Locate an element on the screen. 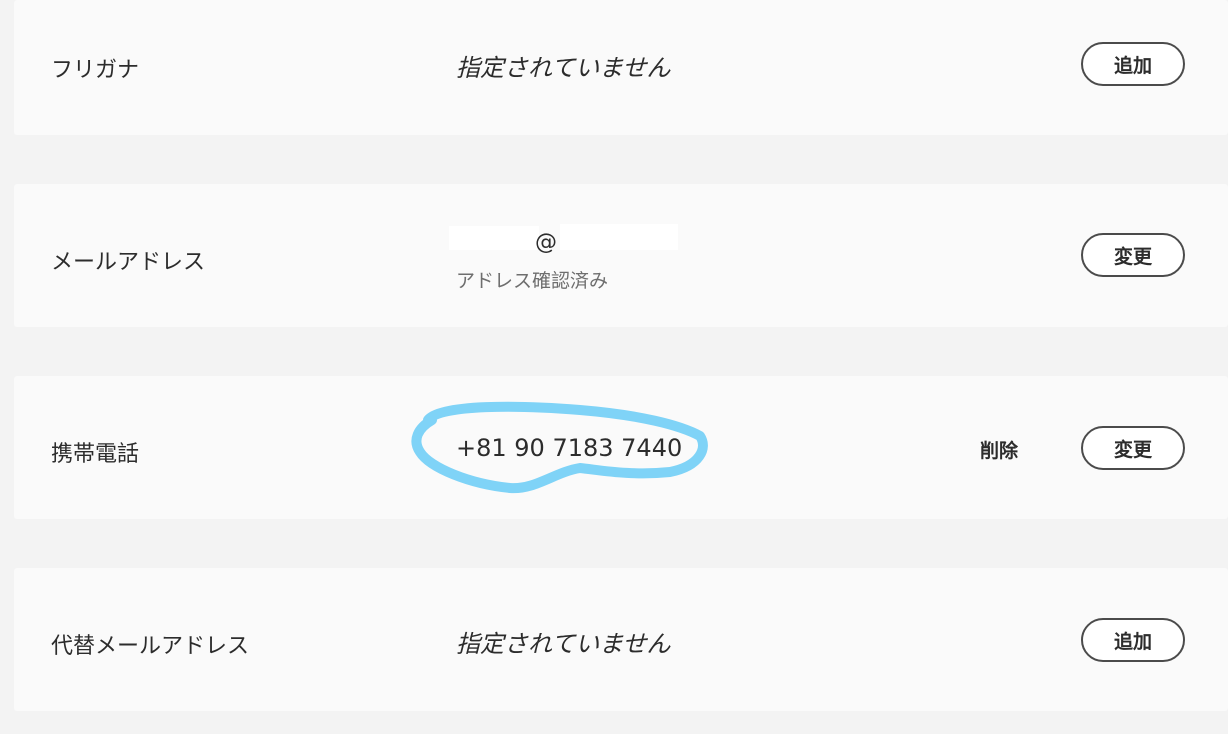 The height and width of the screenshot is (734, 1228). change-email-button: 変更 is located at coordinates (1133, 255).